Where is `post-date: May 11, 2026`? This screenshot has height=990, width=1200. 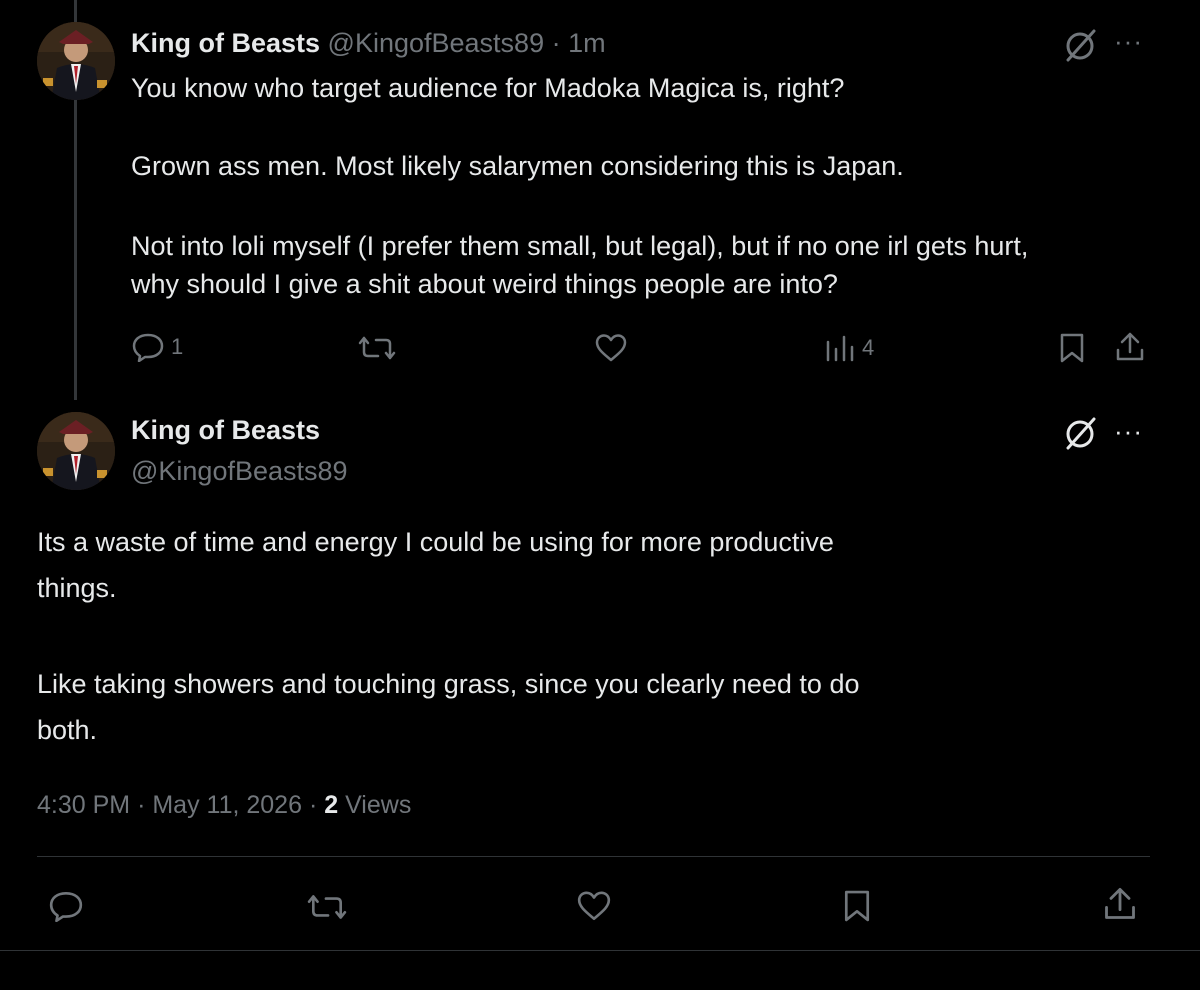 post-date: May 11, 2026 is located at coordinates (227, 805).